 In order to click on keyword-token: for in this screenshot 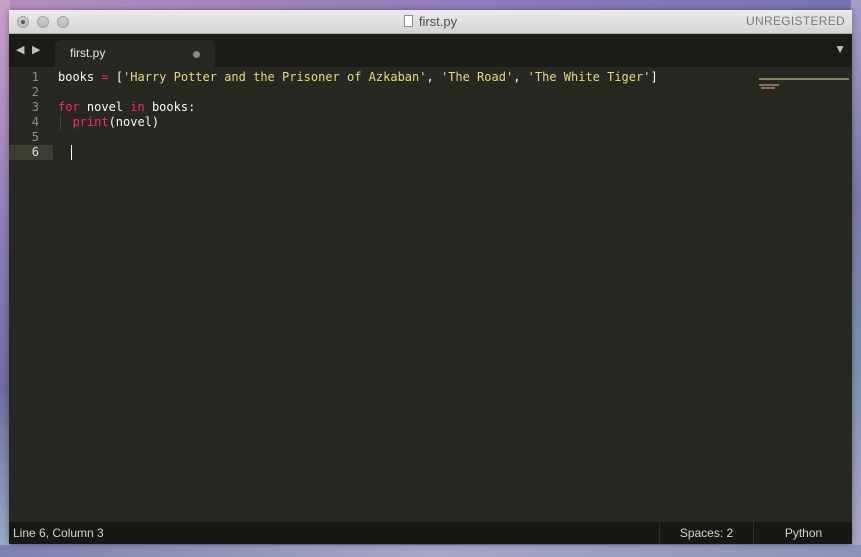, I will do `click(69, 107)`.